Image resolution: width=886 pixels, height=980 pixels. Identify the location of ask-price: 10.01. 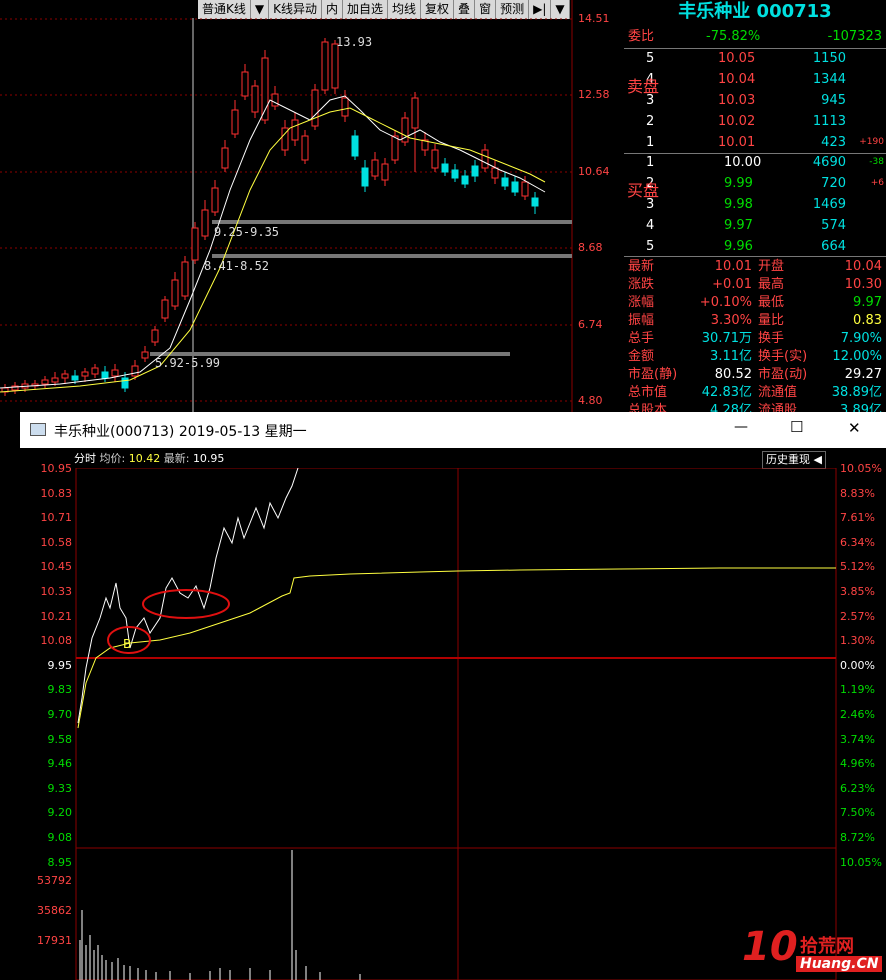
(737, 142).